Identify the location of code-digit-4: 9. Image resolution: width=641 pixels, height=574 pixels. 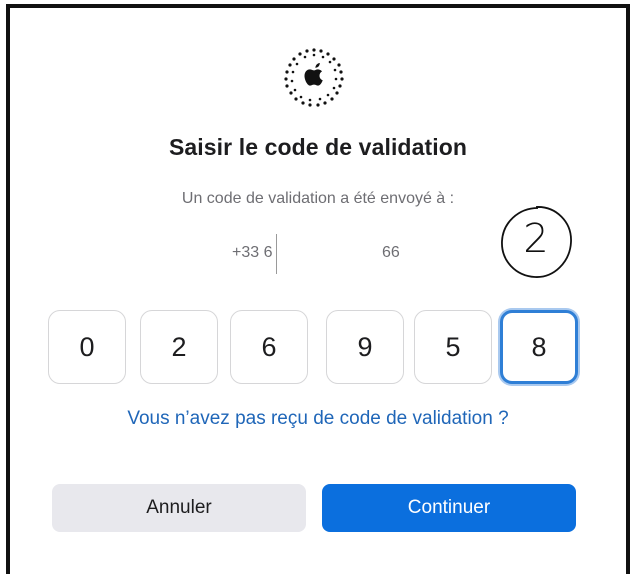
(365, 347).